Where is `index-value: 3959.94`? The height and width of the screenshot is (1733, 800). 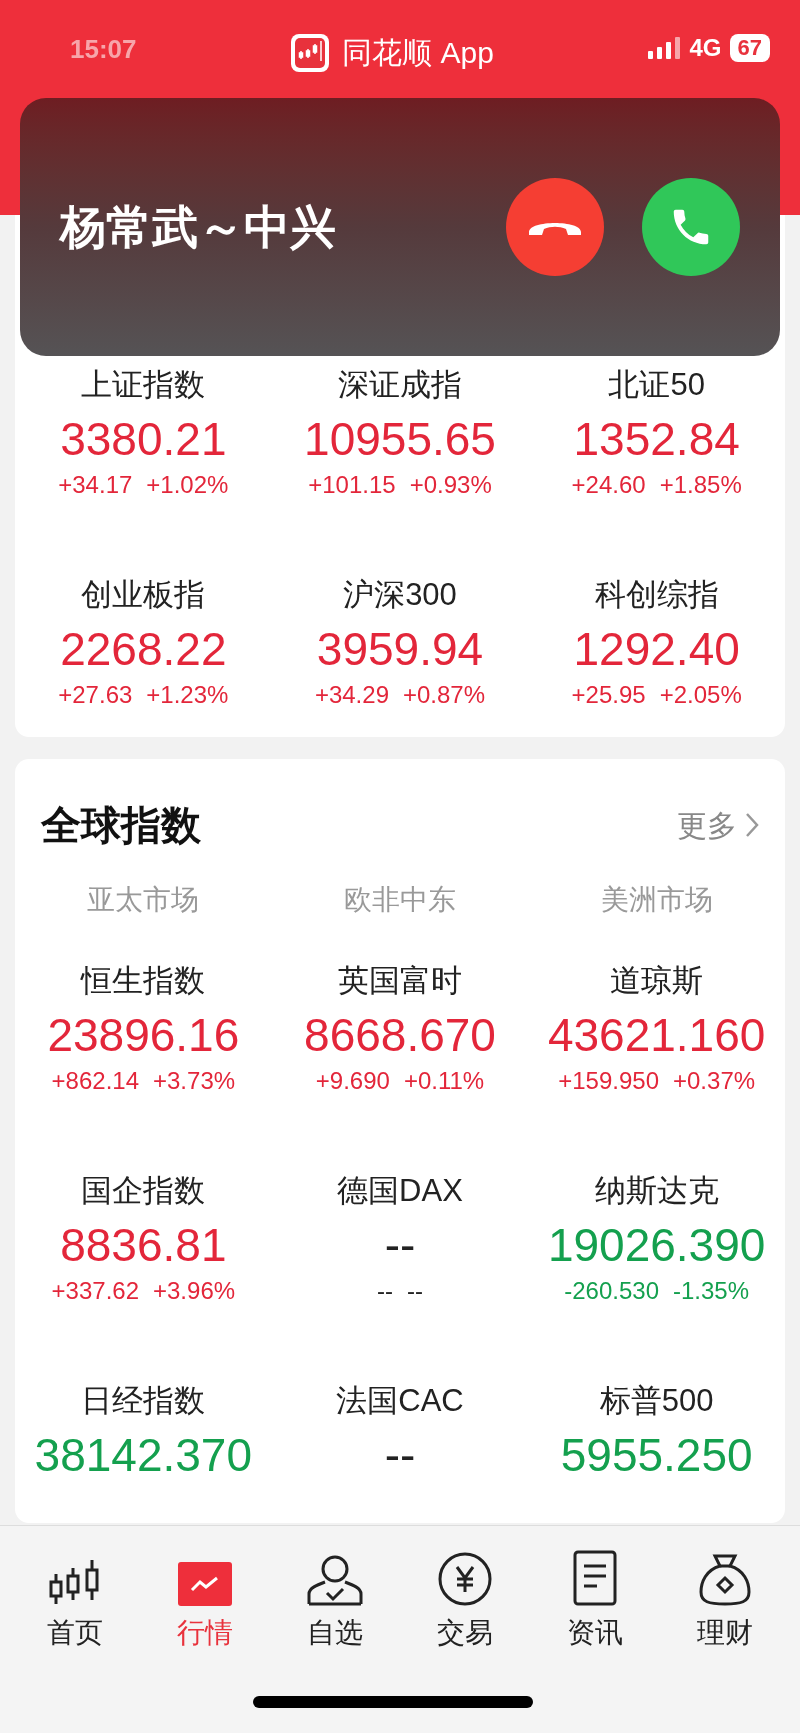 index-value: 3959.94 is located at coordinates (400, 649).